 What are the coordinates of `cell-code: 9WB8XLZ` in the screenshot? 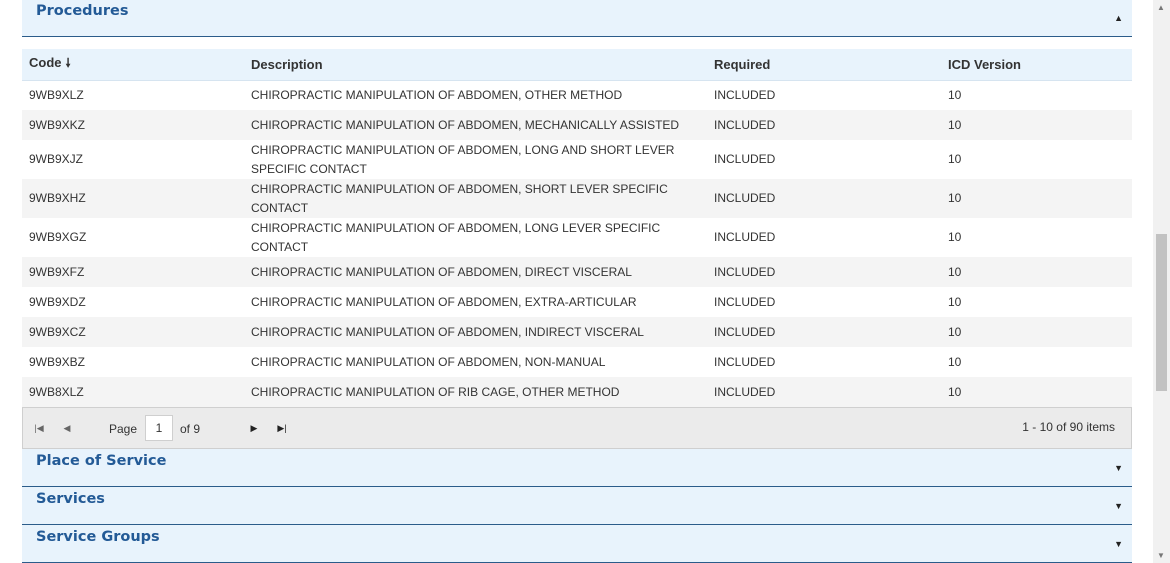 It's located at (56, 391).